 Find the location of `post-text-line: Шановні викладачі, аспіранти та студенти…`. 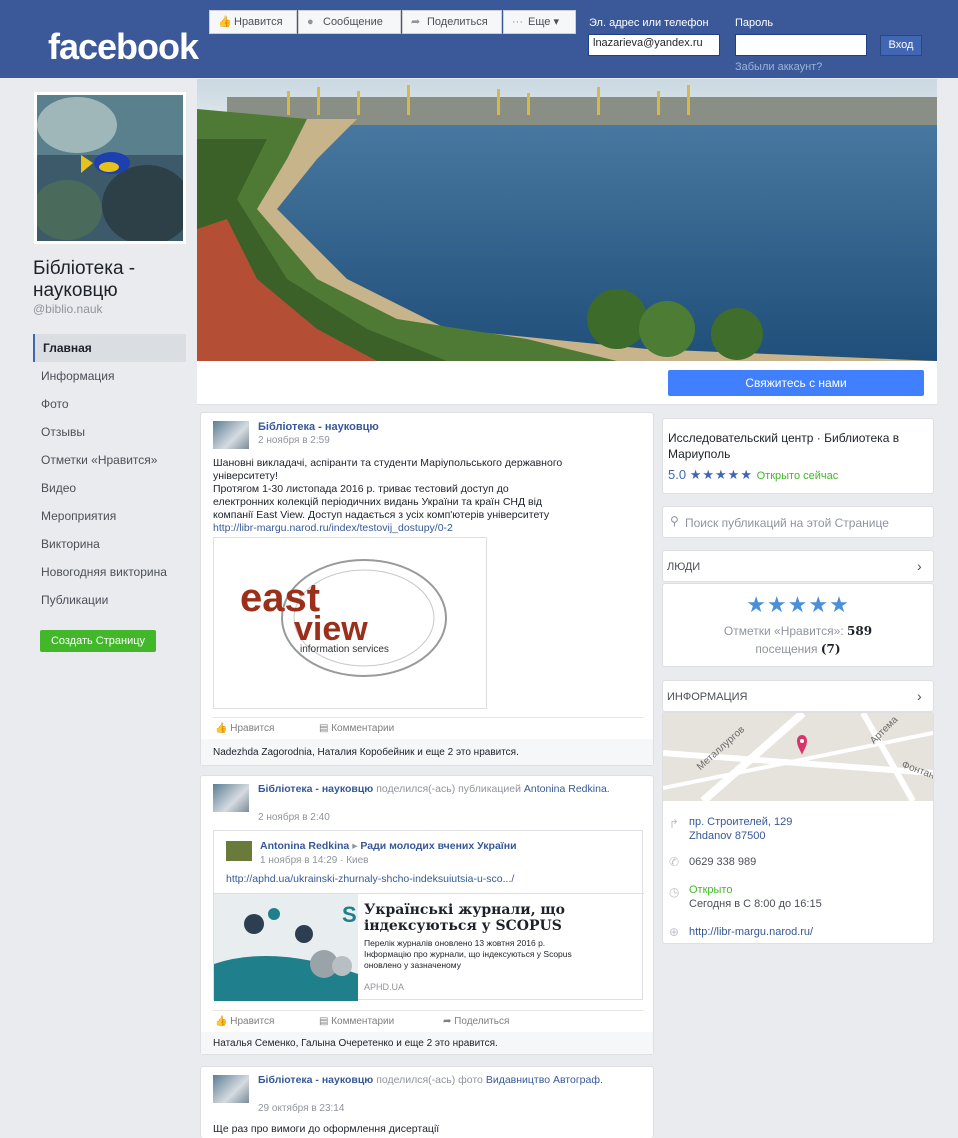

post-text-line: Шановні викладачі, аспіранти та студенти… is located at coordinates (388, 463).